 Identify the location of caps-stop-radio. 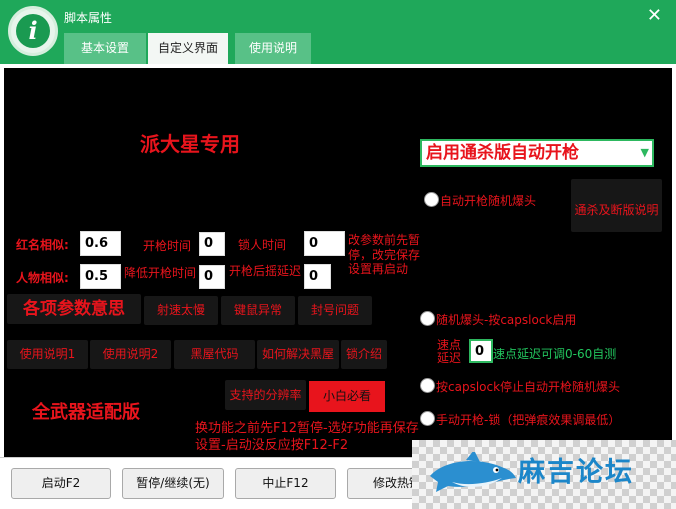
(427, 385).